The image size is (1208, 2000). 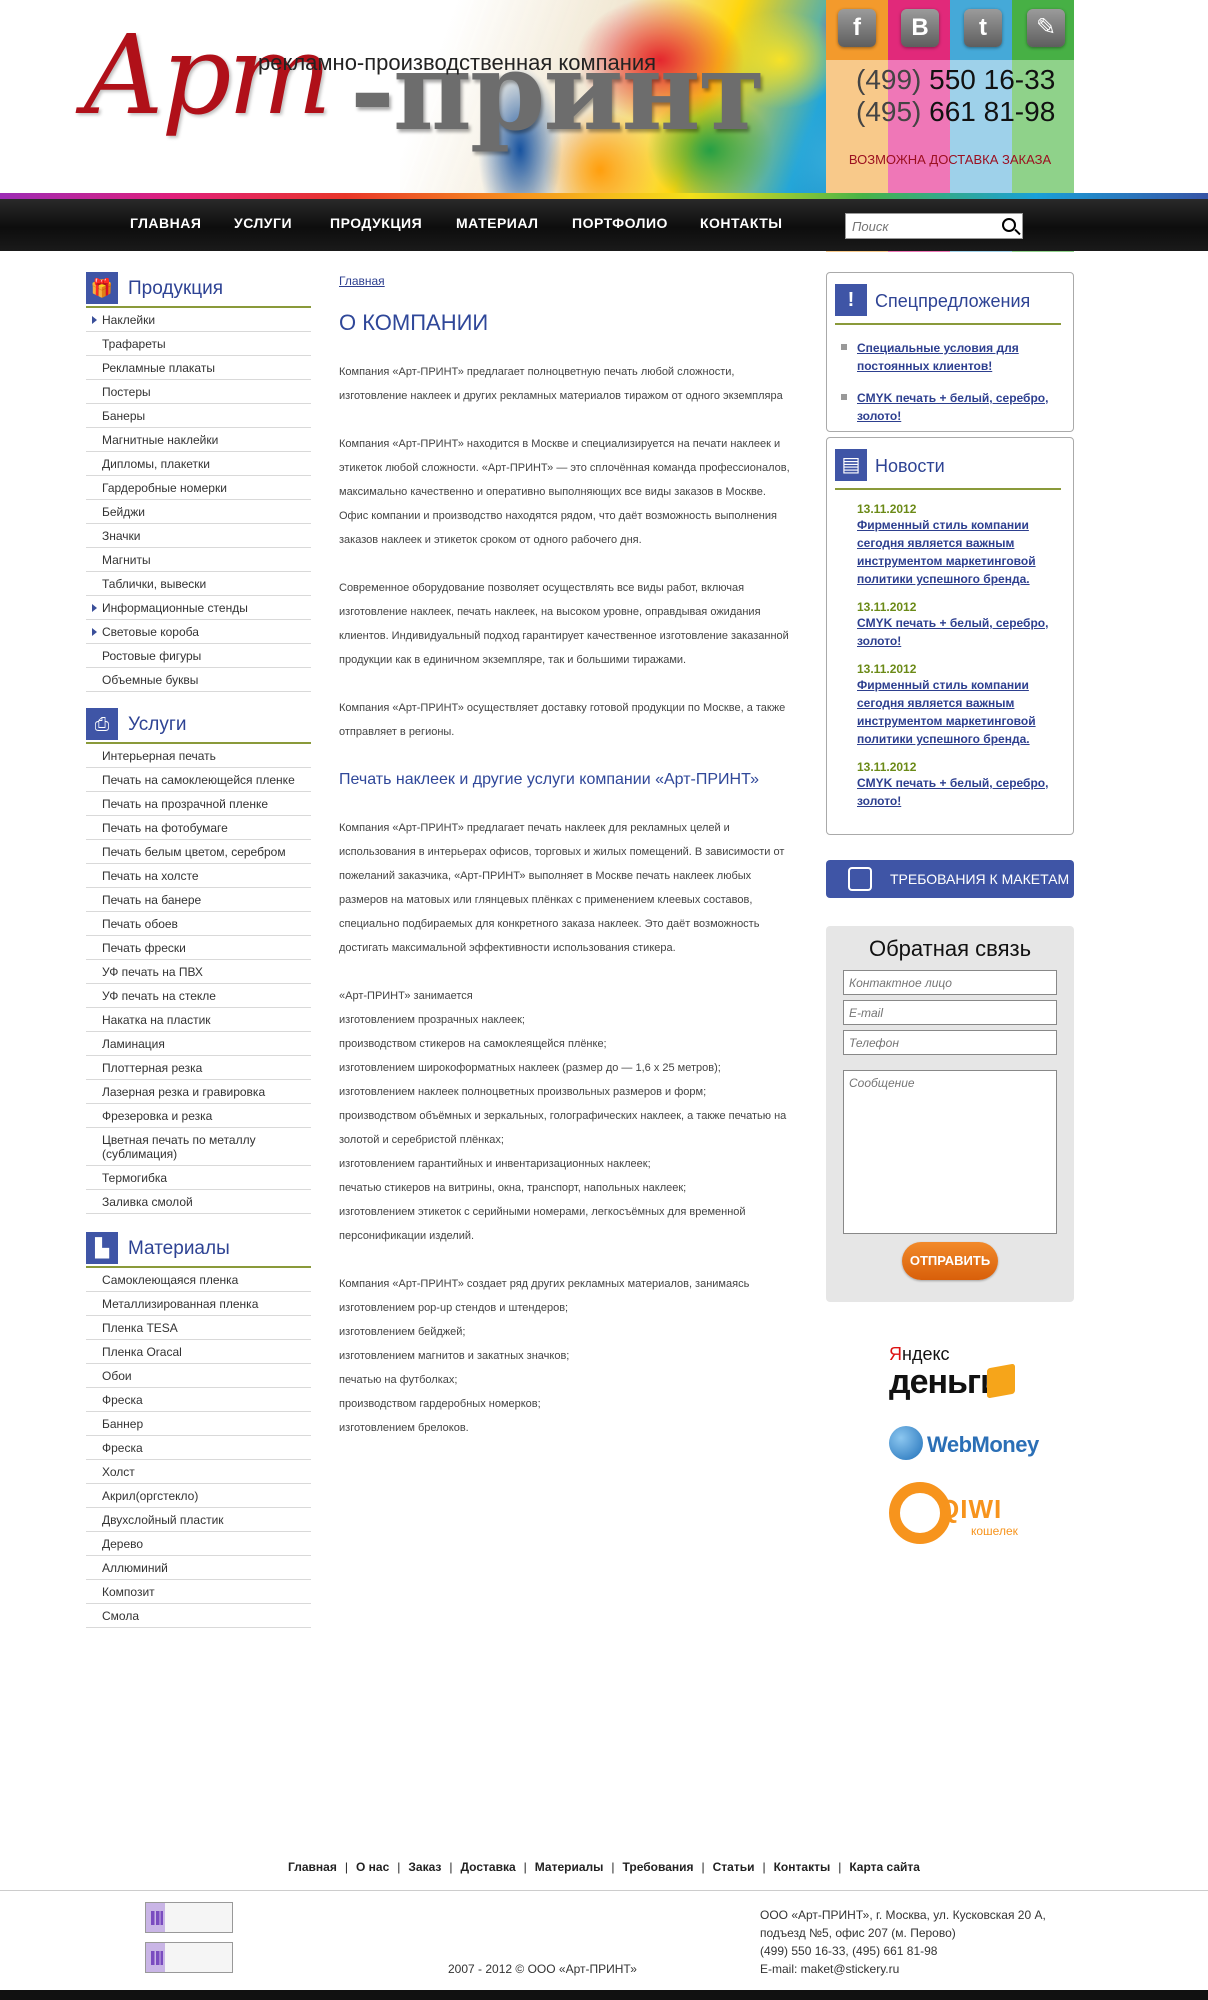 What do you see at coordinates (198, 512) in the screenshot?
I see `sidebar-item: Бейджи` at bounding box center [198, 512].